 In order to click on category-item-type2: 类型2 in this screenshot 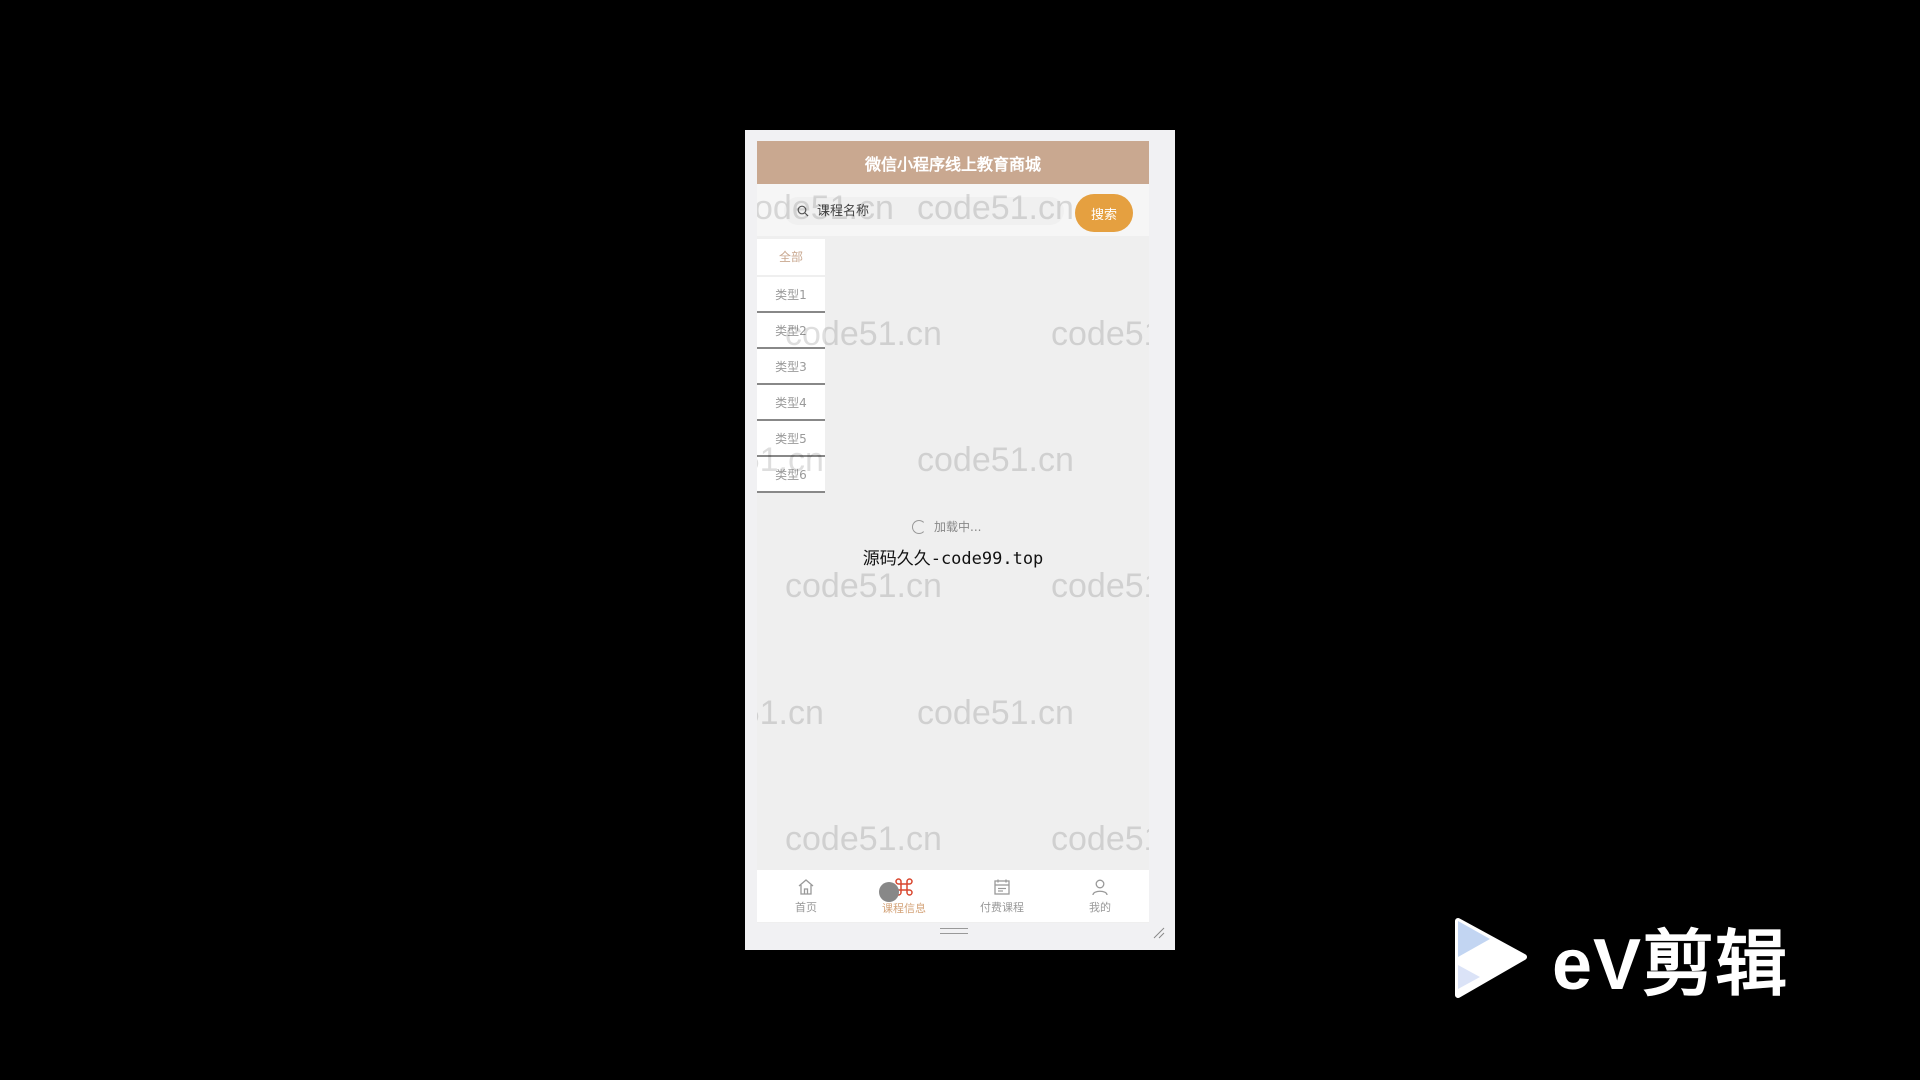, I will do `click(791, 331)`.